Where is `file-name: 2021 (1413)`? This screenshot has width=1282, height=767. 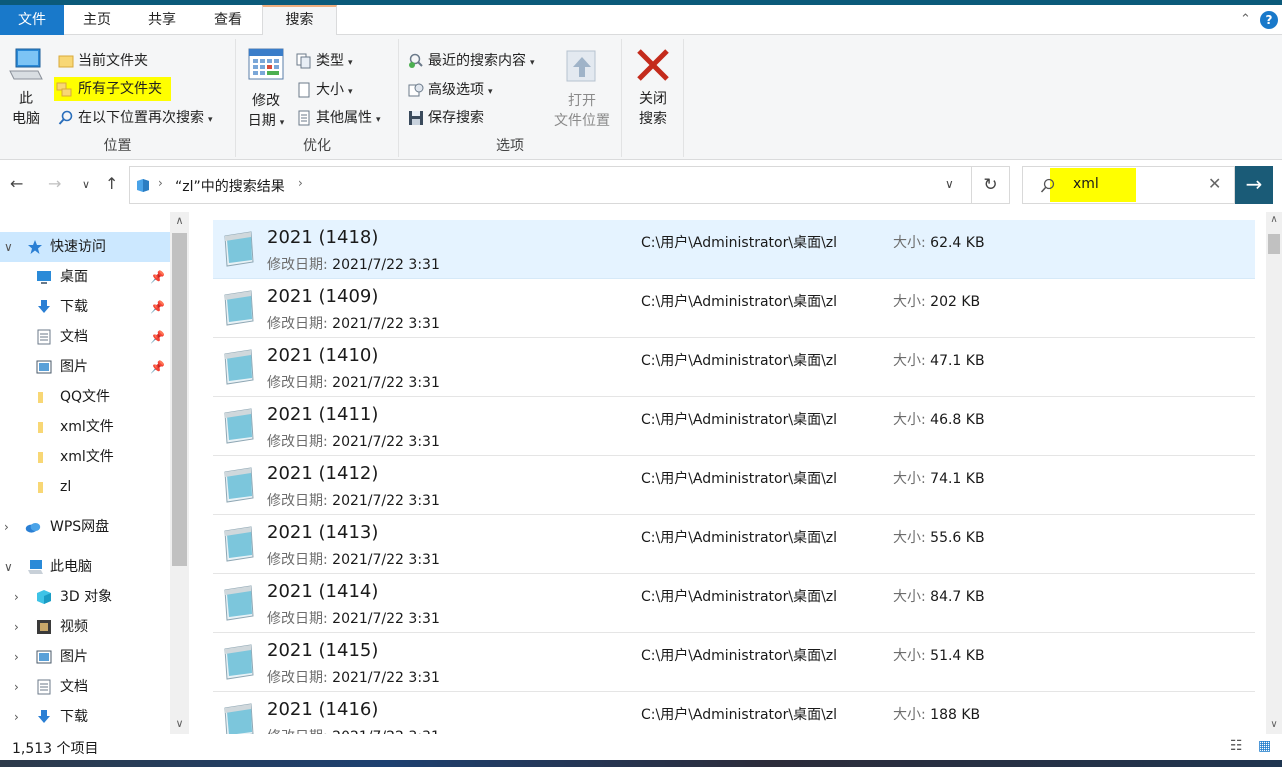 file-name: 2021 (1413) is located at coordinates (322, 532).